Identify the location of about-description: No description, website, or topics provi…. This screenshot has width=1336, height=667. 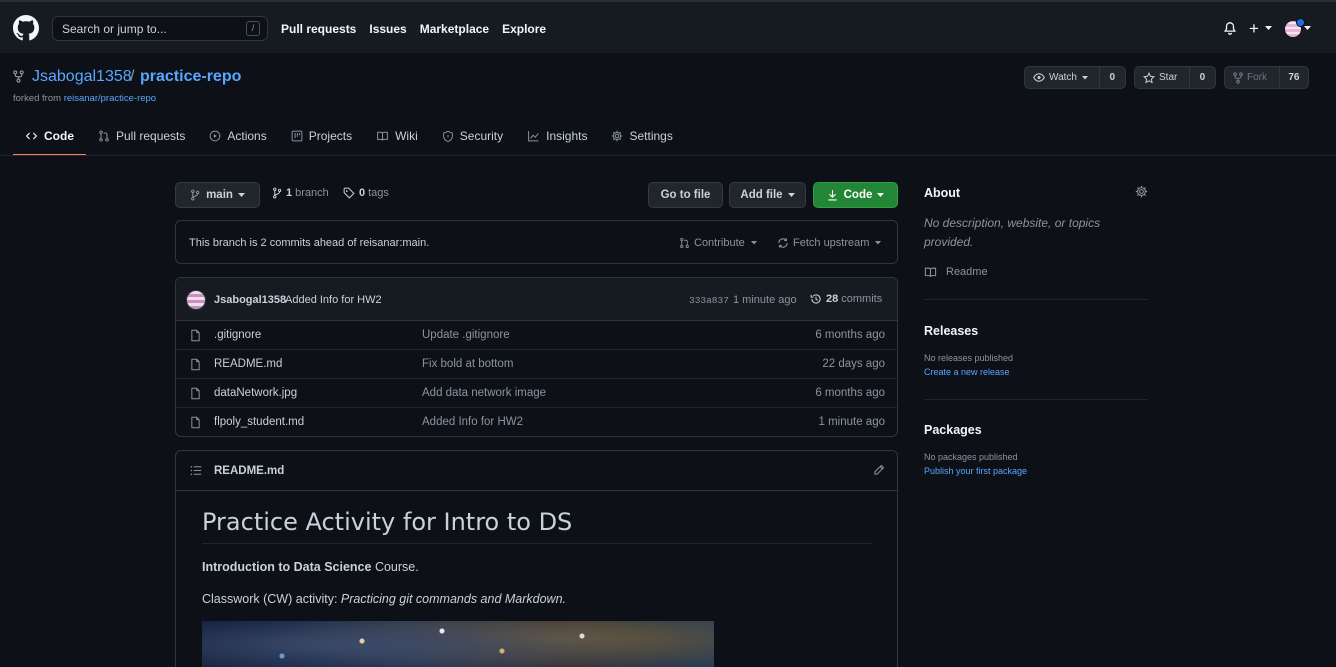
(1012, 232).